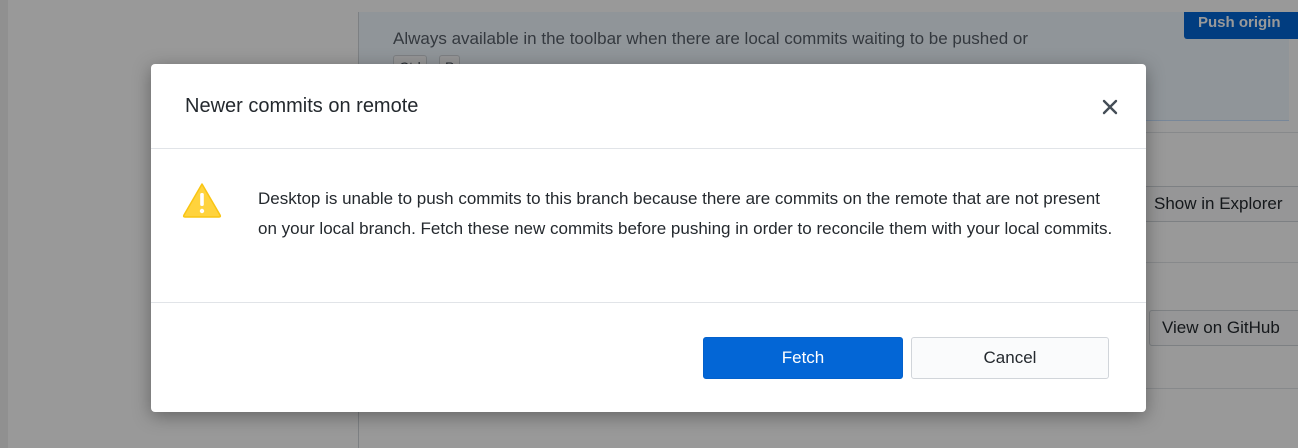  I want to click on close-button, so click(1110, 107).